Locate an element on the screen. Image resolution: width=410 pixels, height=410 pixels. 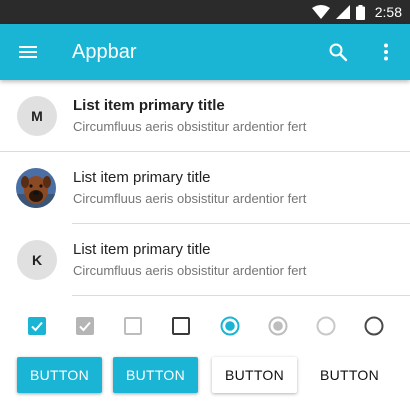
search-icon is located at coordinates (338, 52).